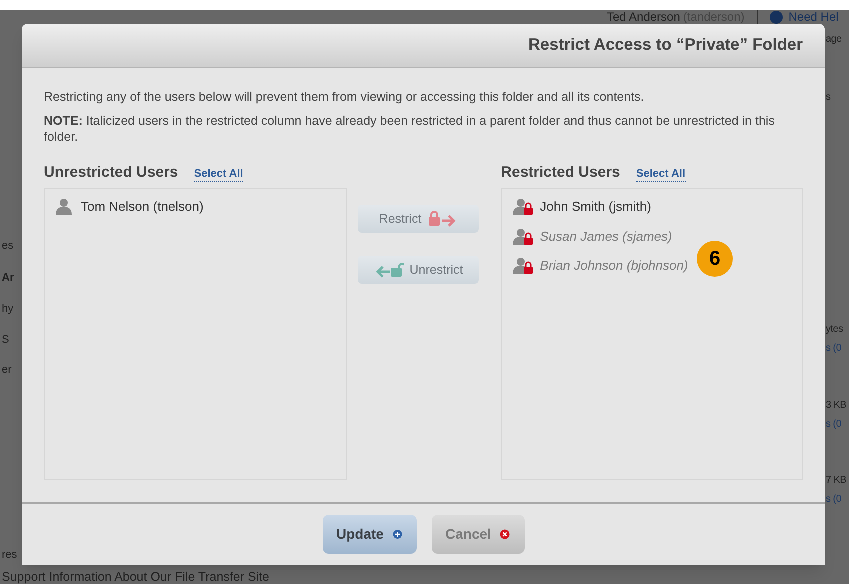  I want to click on column-heading: Restricted Users, so click(560, 173).